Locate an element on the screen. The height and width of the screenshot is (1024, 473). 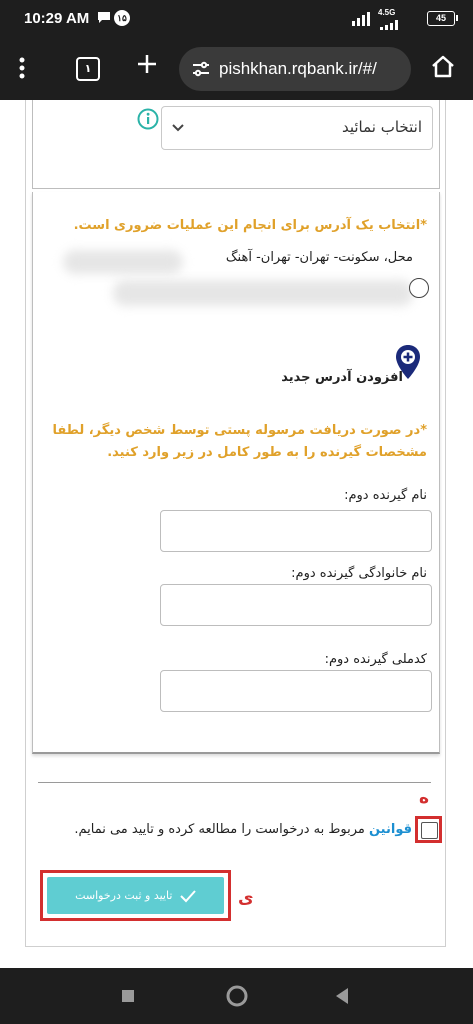
address-option-text: محل، سکونت- تهران- تهران- آهنگ is located at coordinates (319, 257).